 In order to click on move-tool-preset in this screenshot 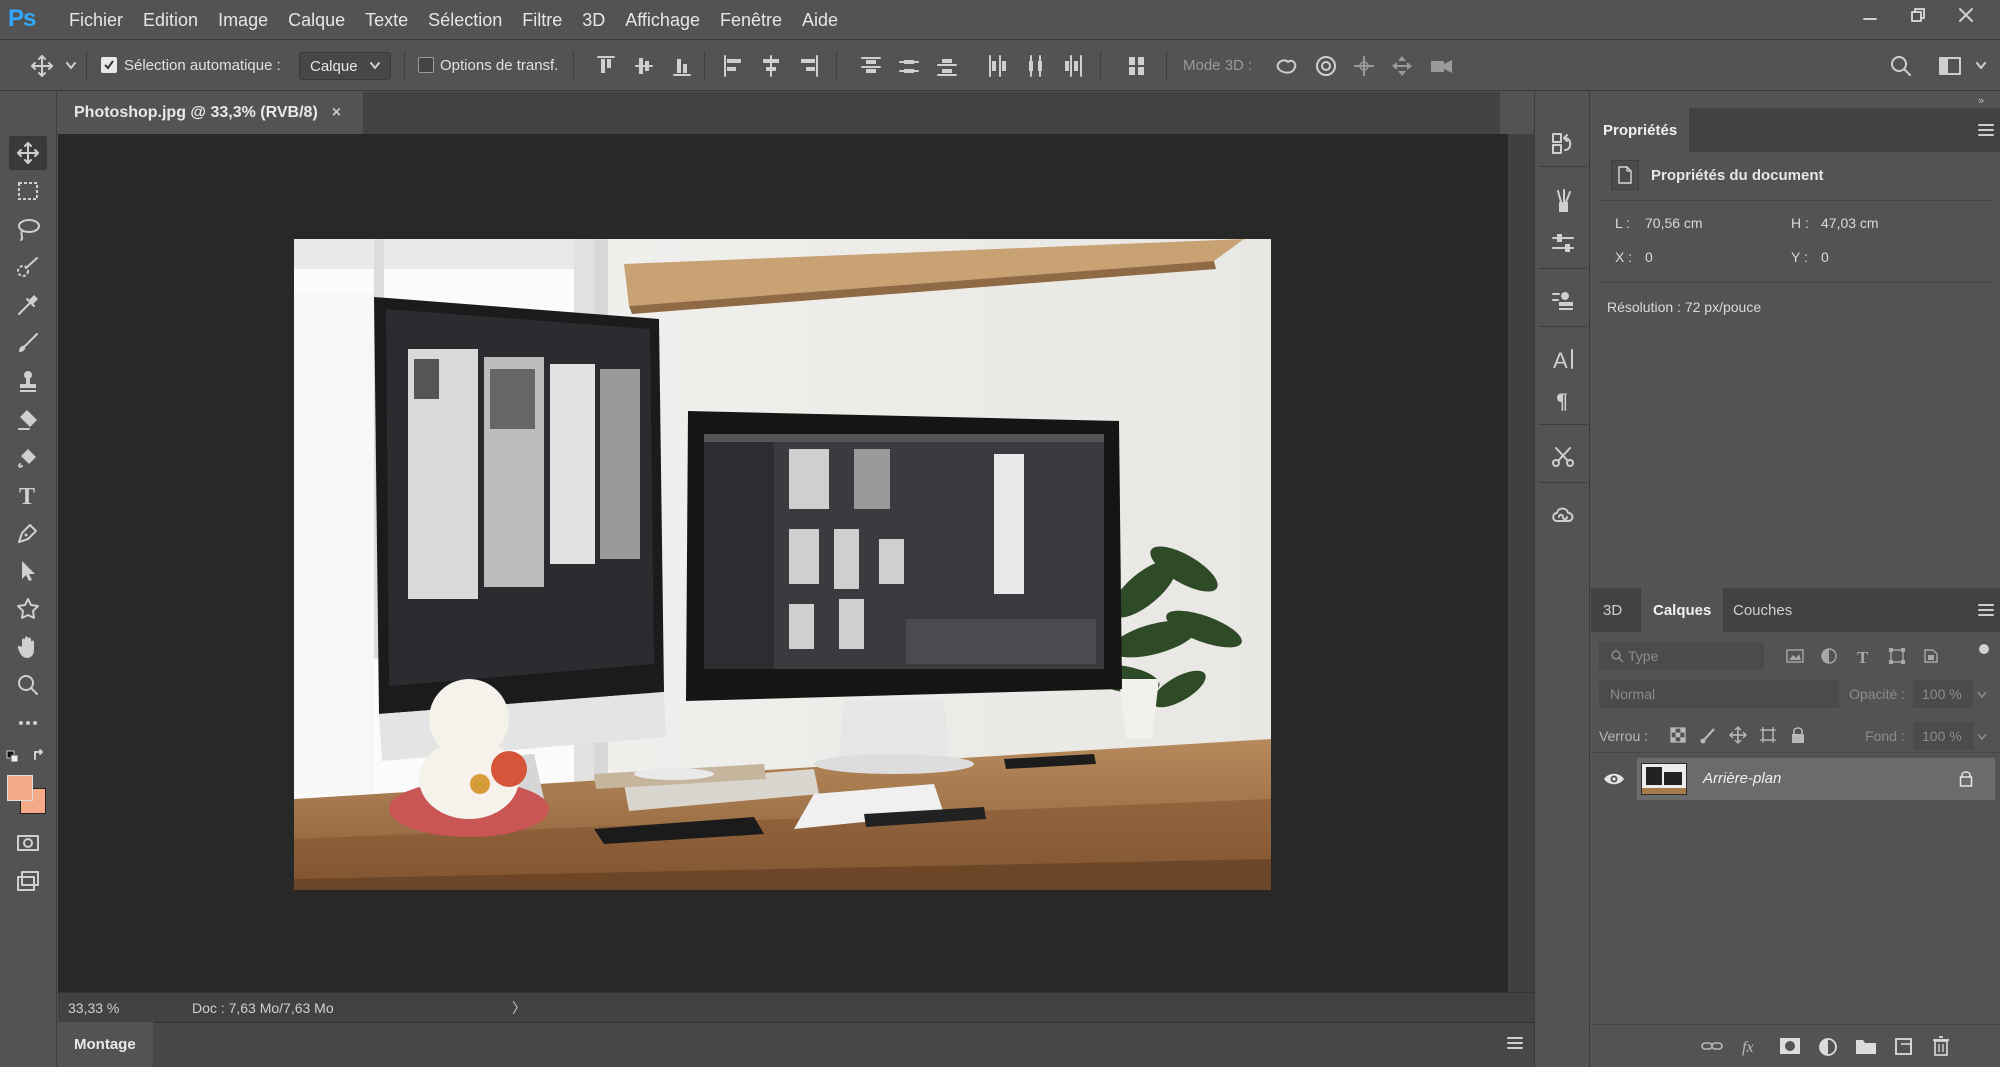, I will do `click(42, 66)`.